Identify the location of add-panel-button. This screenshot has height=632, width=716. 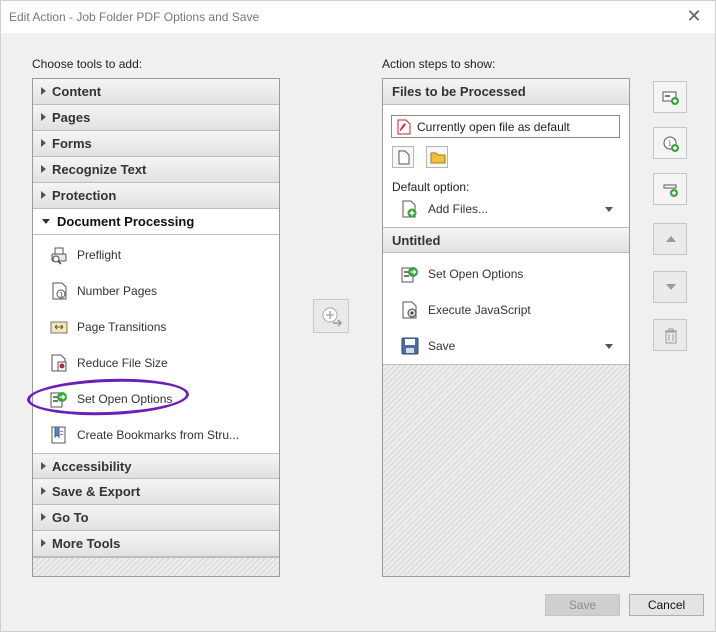
(670, 189).